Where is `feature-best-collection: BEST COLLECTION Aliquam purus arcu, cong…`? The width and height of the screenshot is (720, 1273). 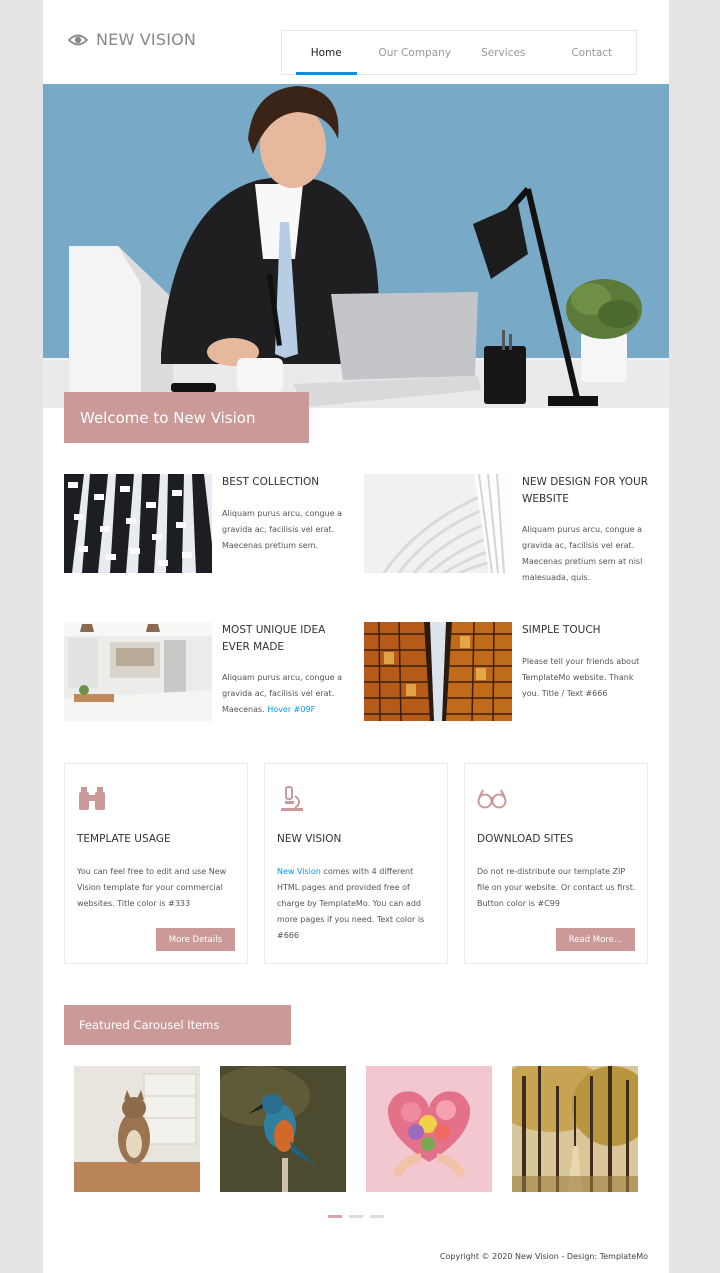 feature-best-collection: BEST COLLECTION Aliquam purus arcu, cong… is located at coordinates (209, 529).